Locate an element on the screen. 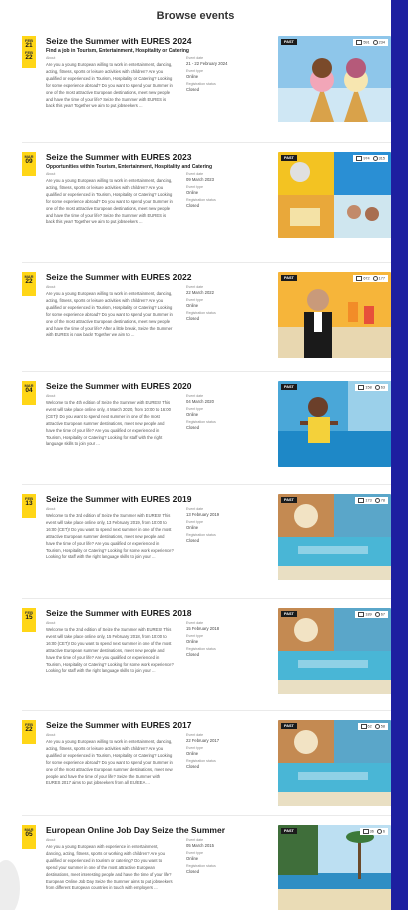  event-date-day: 21 is located at coordinates (29, 45).